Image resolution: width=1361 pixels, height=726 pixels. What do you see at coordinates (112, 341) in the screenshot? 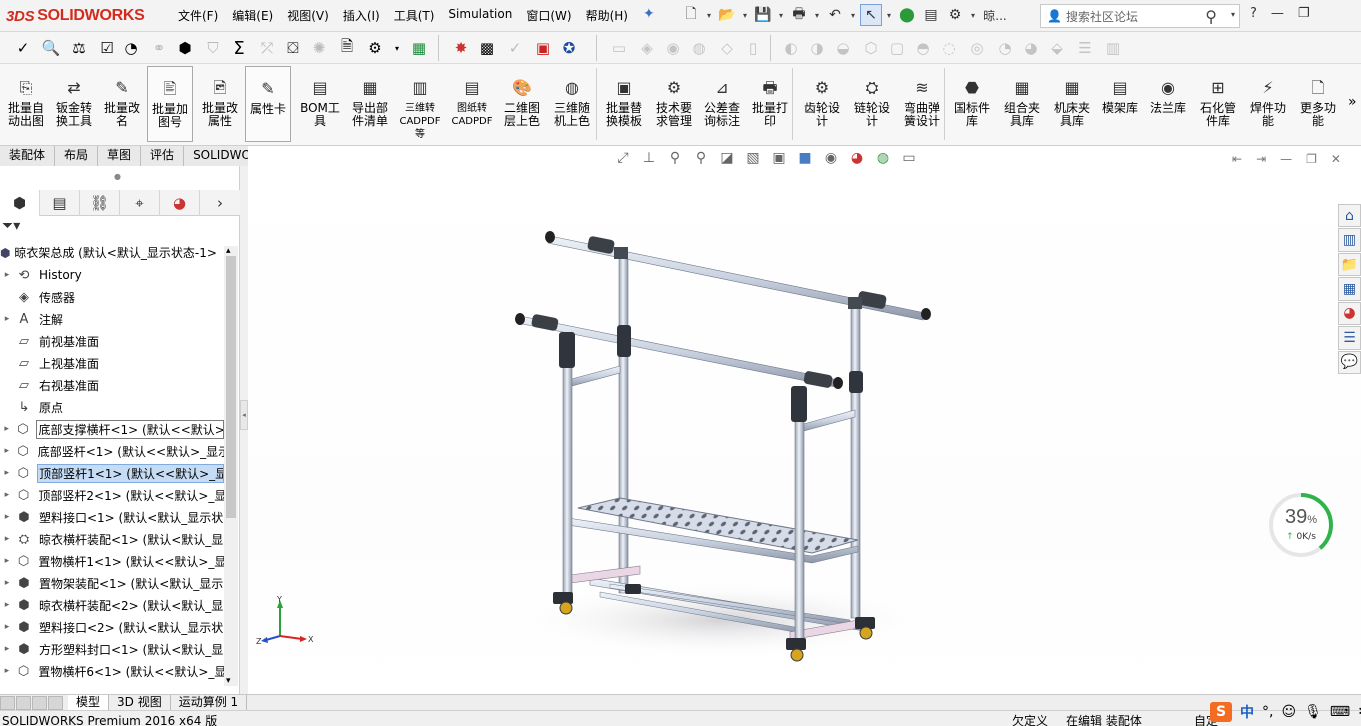
I see `tree-node: ▱ 前视基准面` at bounding box center [112, 341].